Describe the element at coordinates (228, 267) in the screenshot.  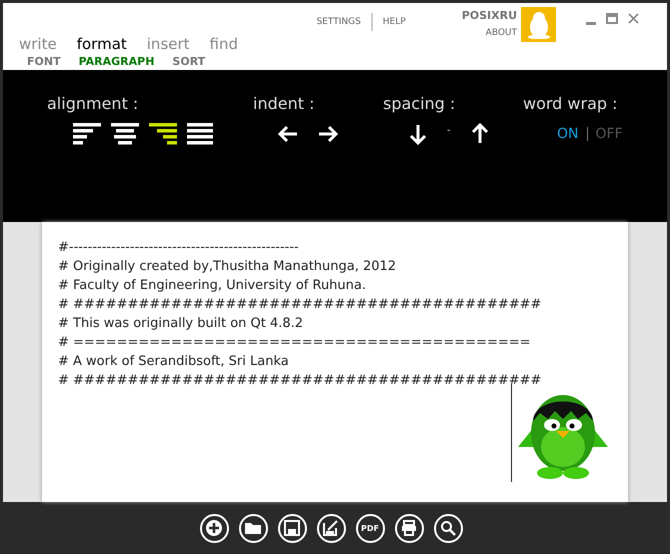
I see `text-line: # Originally created by,Thusitha Manathunga, 2012` at that location.